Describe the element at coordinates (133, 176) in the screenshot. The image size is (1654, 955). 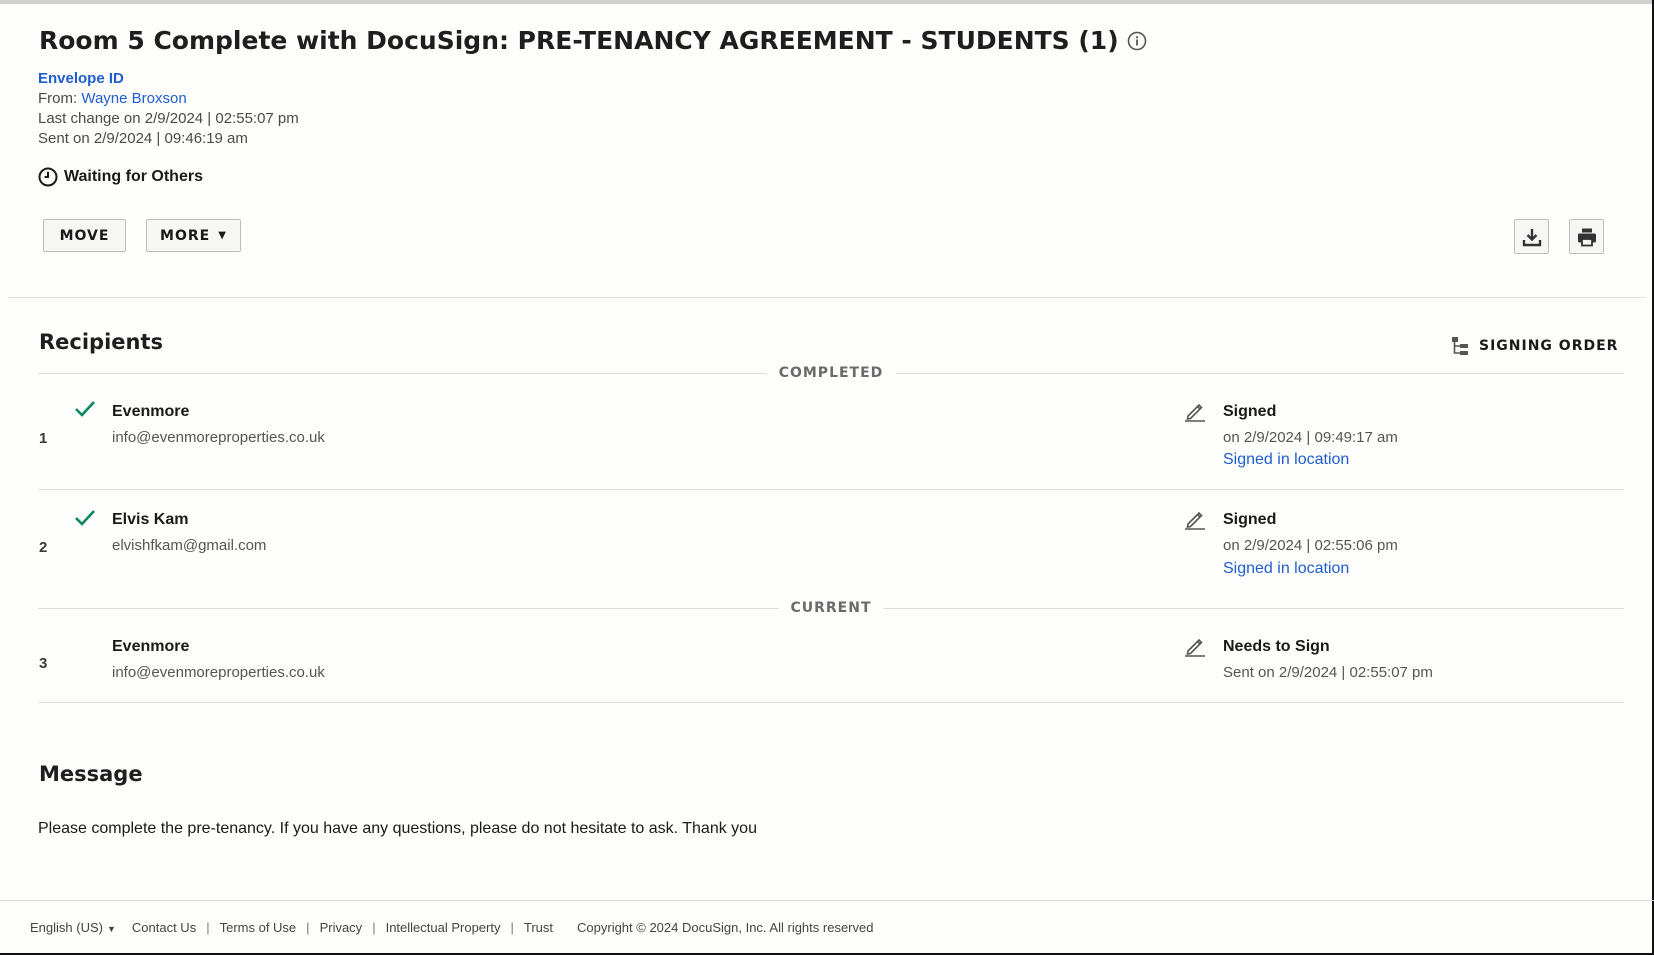
I see `status-text: Waiting for Others` at that location.